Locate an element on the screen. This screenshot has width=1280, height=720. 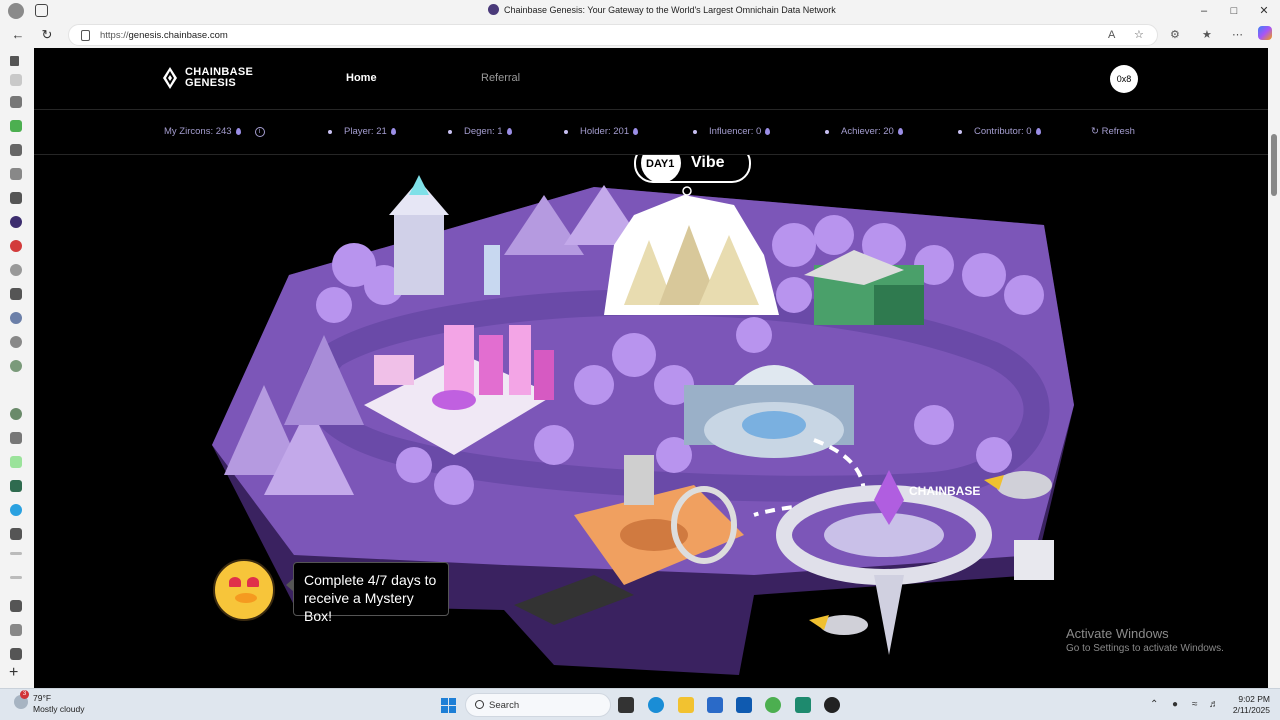
volume-icon: ♬ is located at coordinates (1214, 704).